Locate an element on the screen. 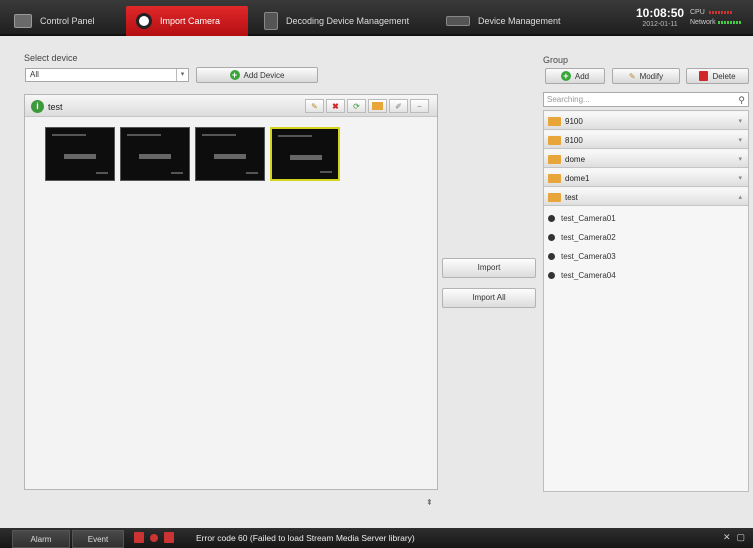  cpu-label: CPU is located at coordinates (697, 12).